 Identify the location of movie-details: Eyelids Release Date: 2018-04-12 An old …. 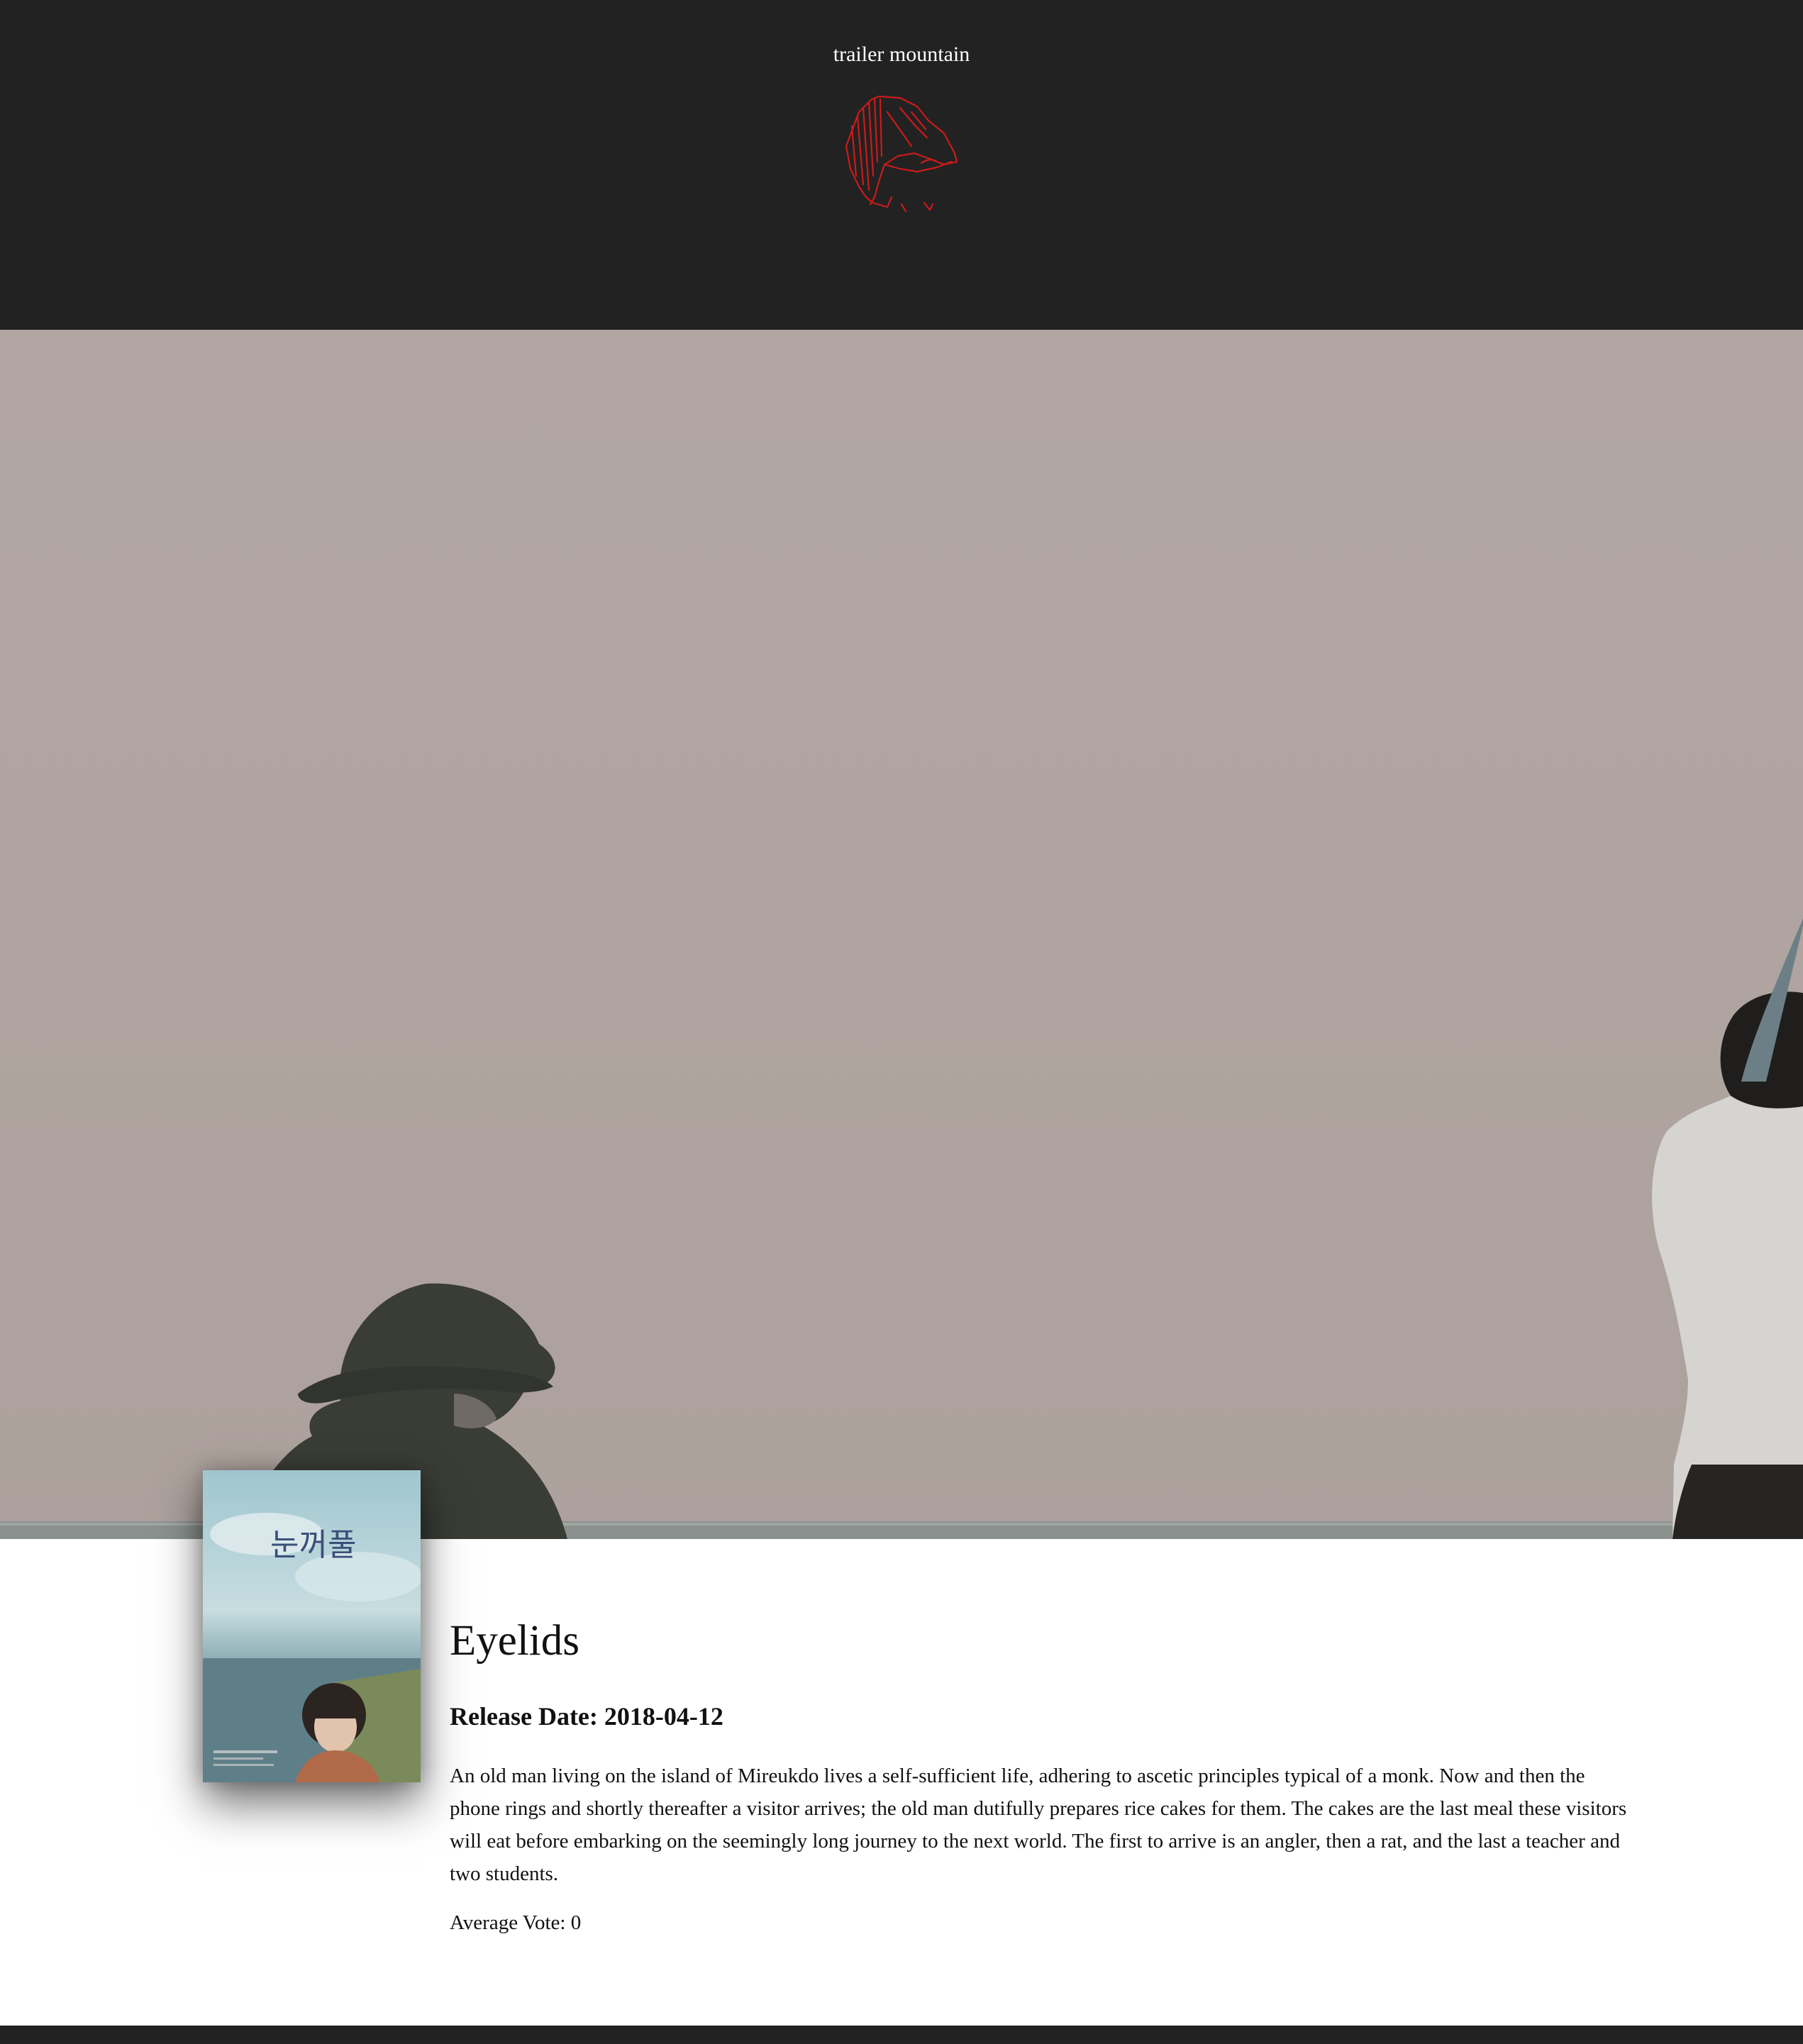
(1038, 1776).